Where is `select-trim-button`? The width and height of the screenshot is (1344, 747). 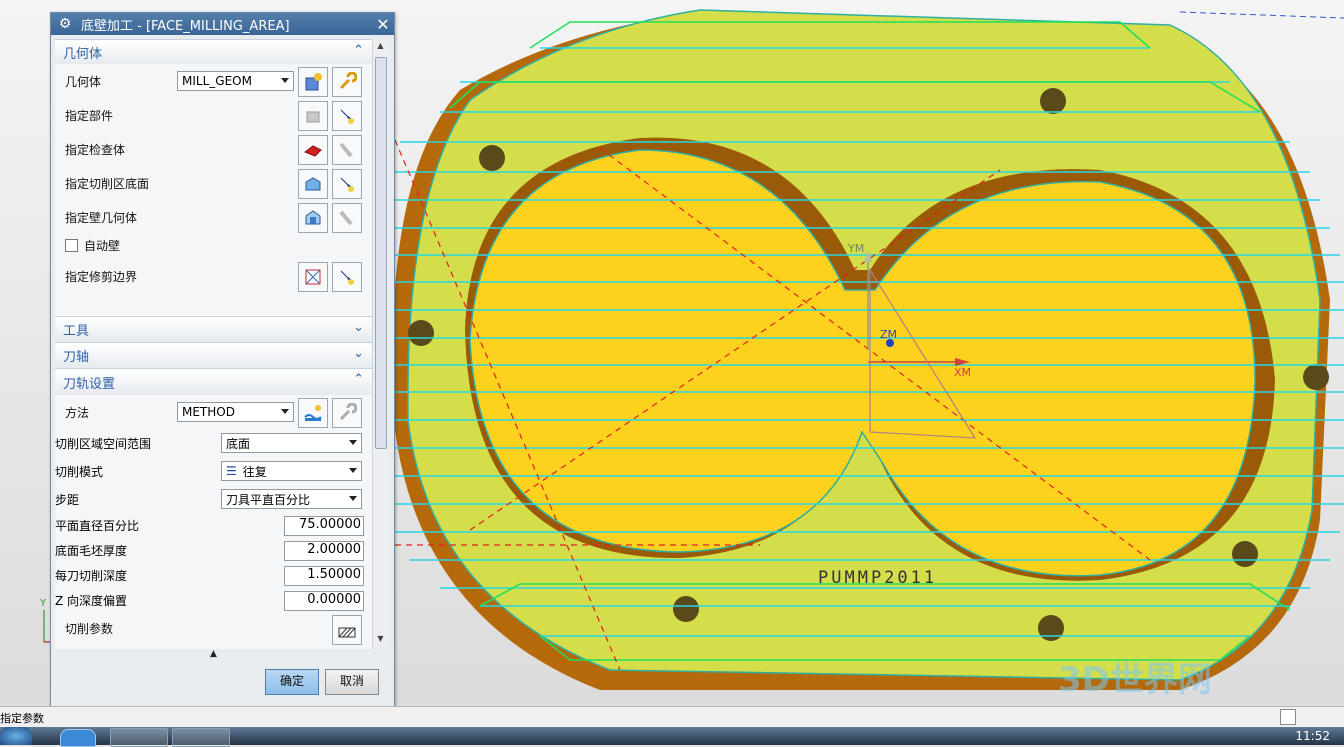
select-trim-button is located at coordinates (313, 277).